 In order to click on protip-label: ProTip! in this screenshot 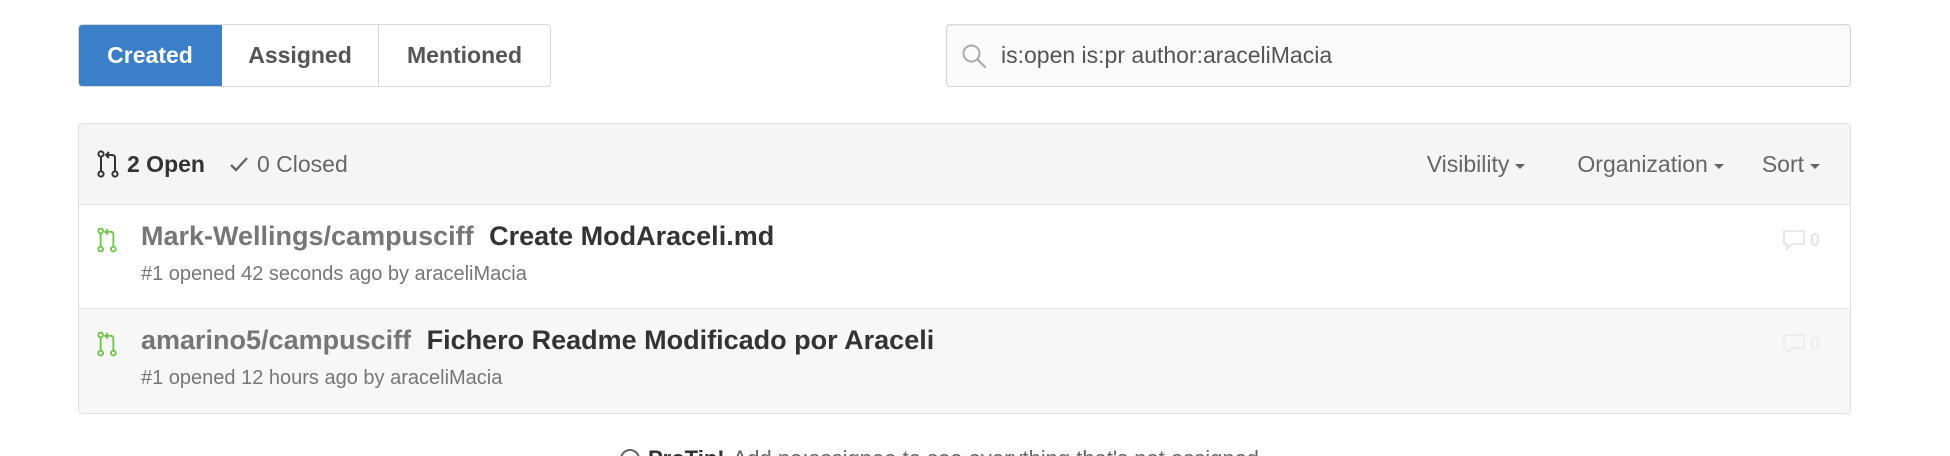, I will do `click(686, 451)`.